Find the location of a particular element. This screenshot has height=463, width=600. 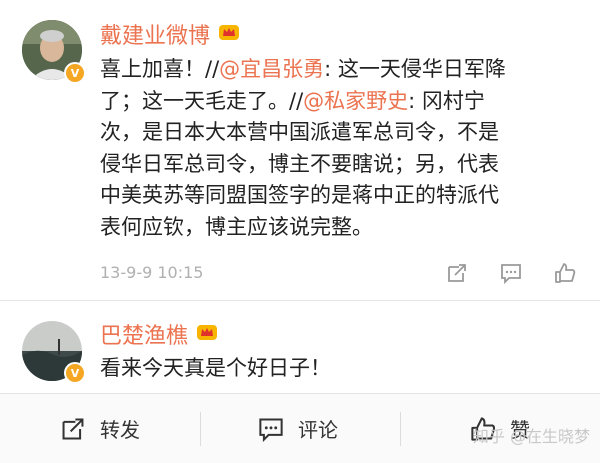

post-text-segment: 了；这一天毛走了。// is located at coordinates (202, 100).